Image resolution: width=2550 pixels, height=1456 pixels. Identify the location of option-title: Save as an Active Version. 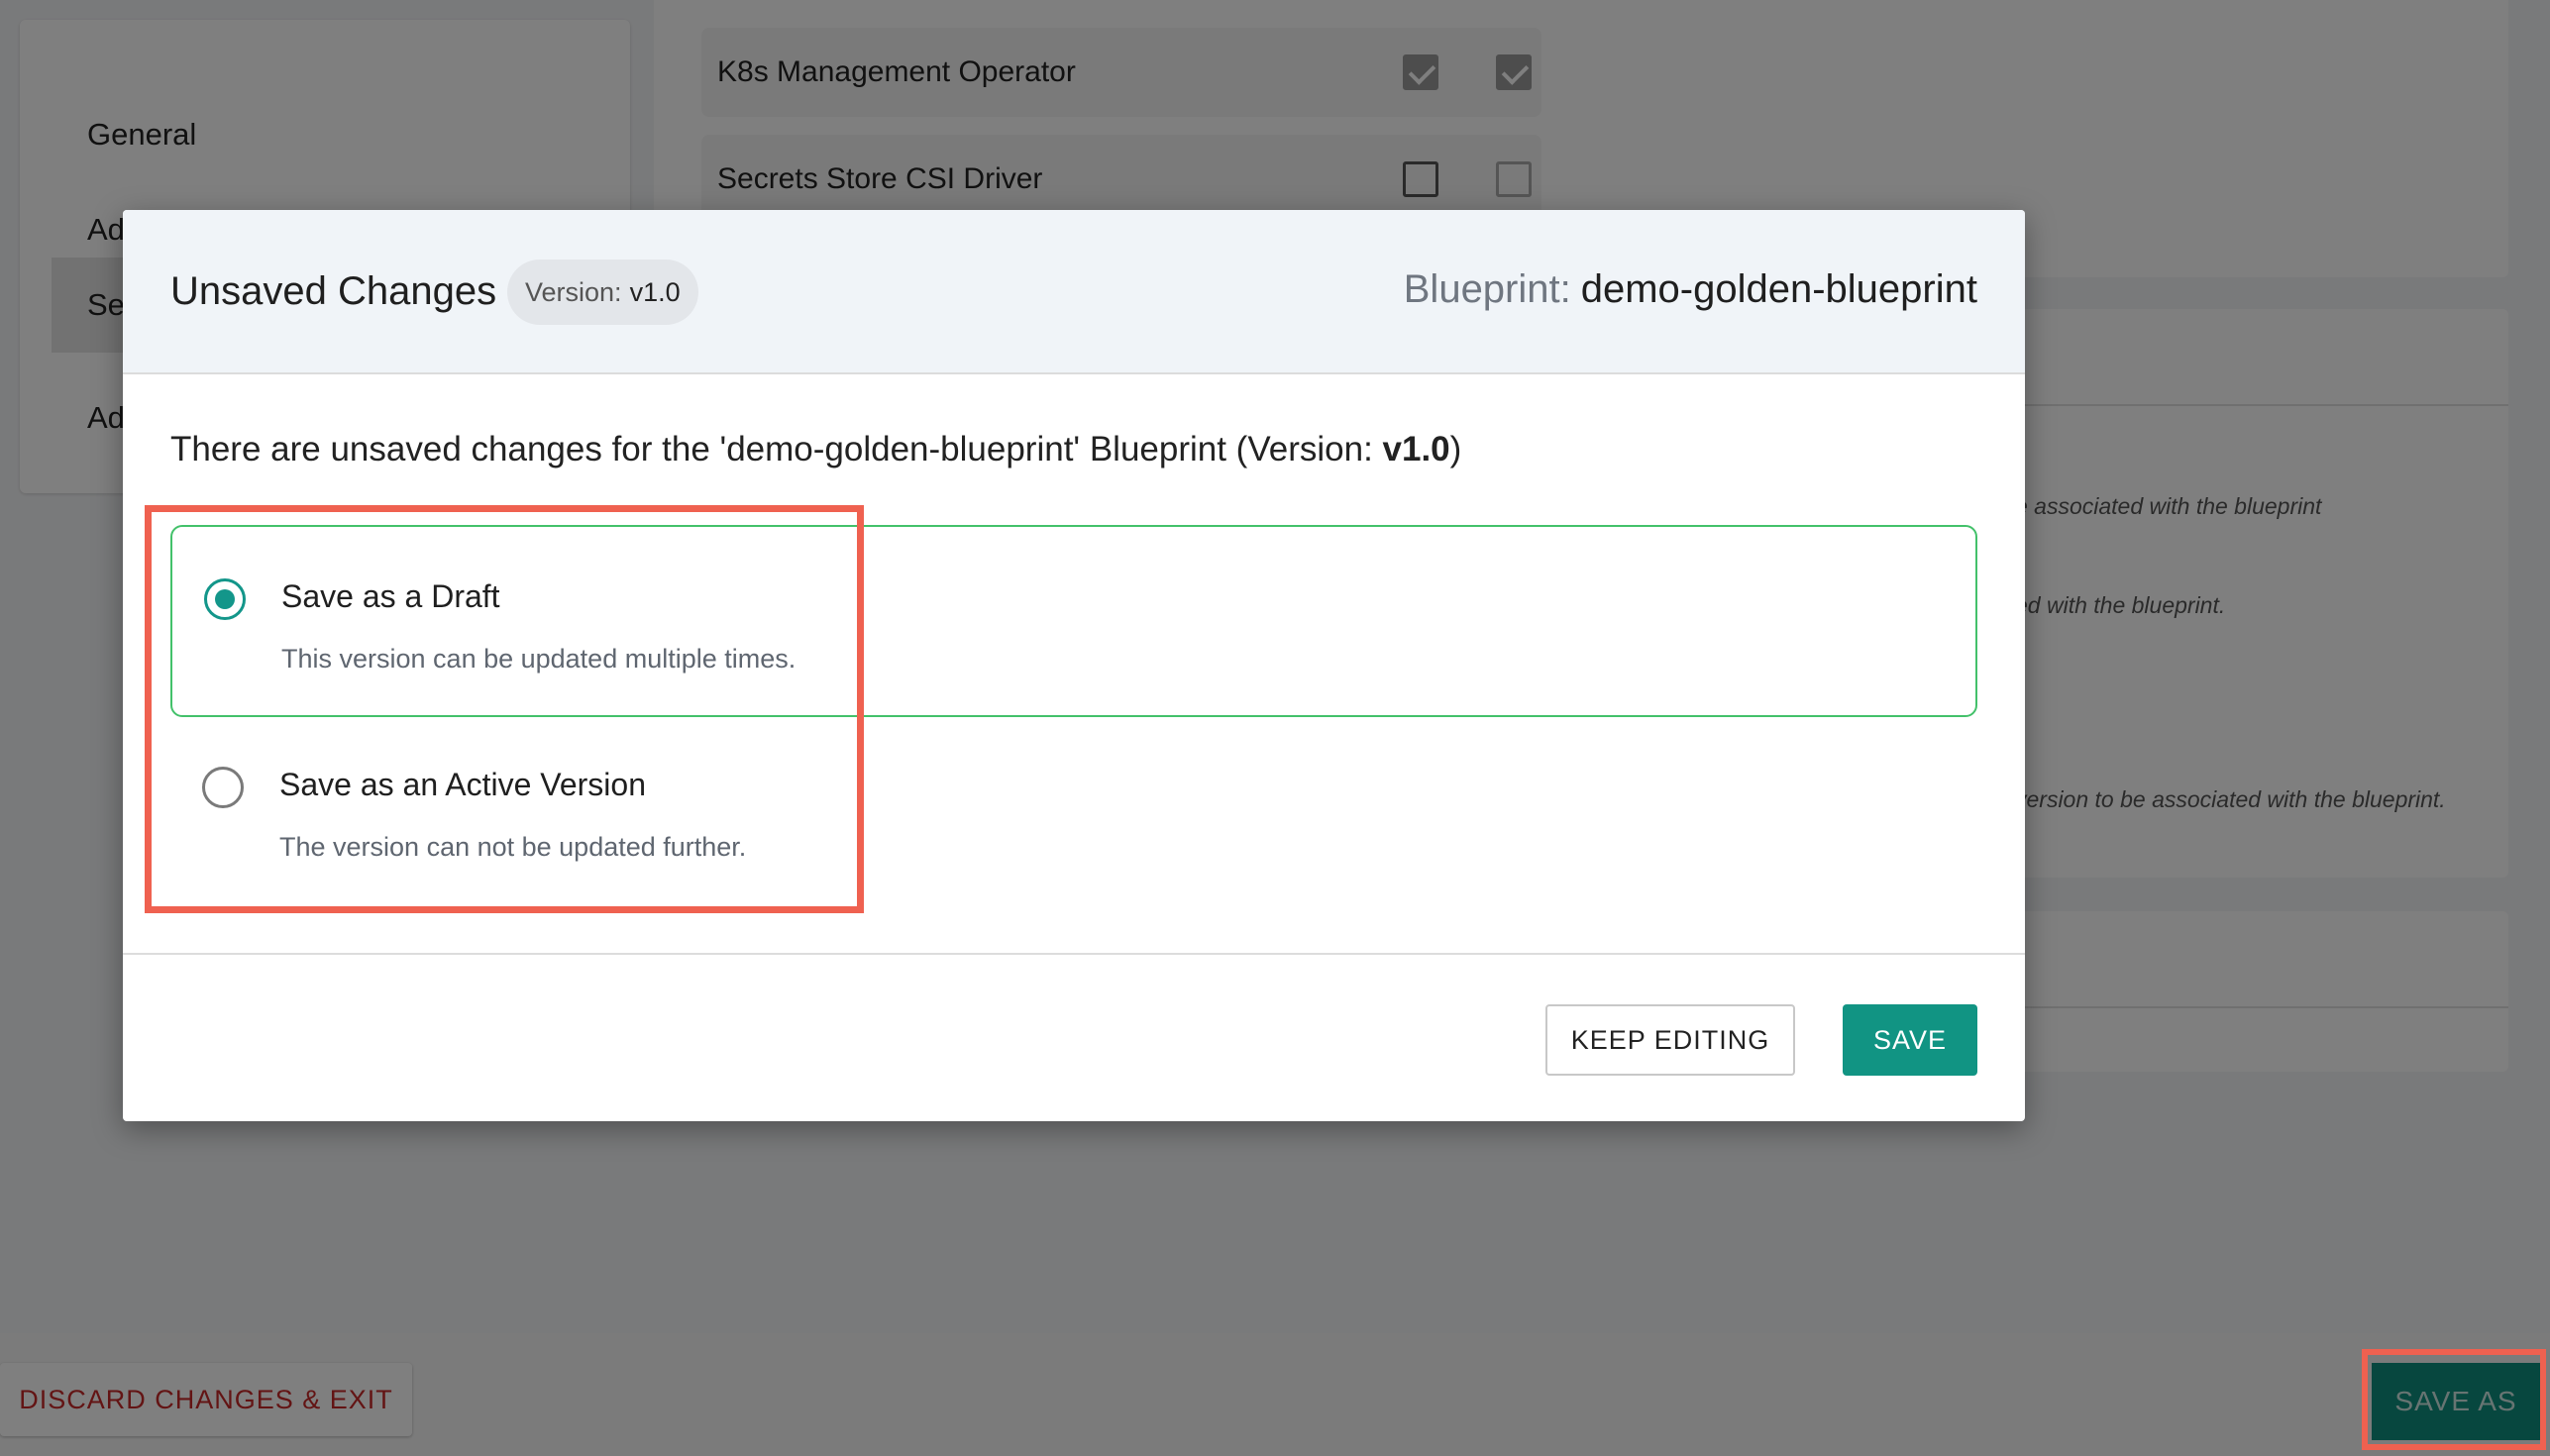
(462, 784).